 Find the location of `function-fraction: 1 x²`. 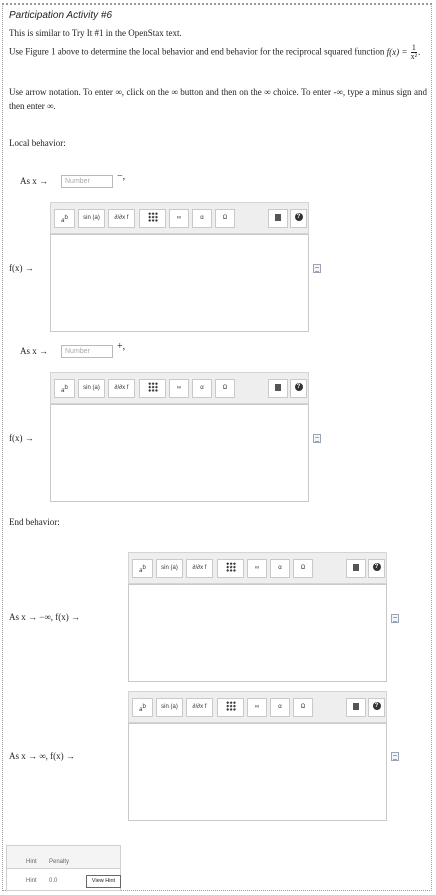

function-fraction: 1 x² is located at coordinates (414, 52).